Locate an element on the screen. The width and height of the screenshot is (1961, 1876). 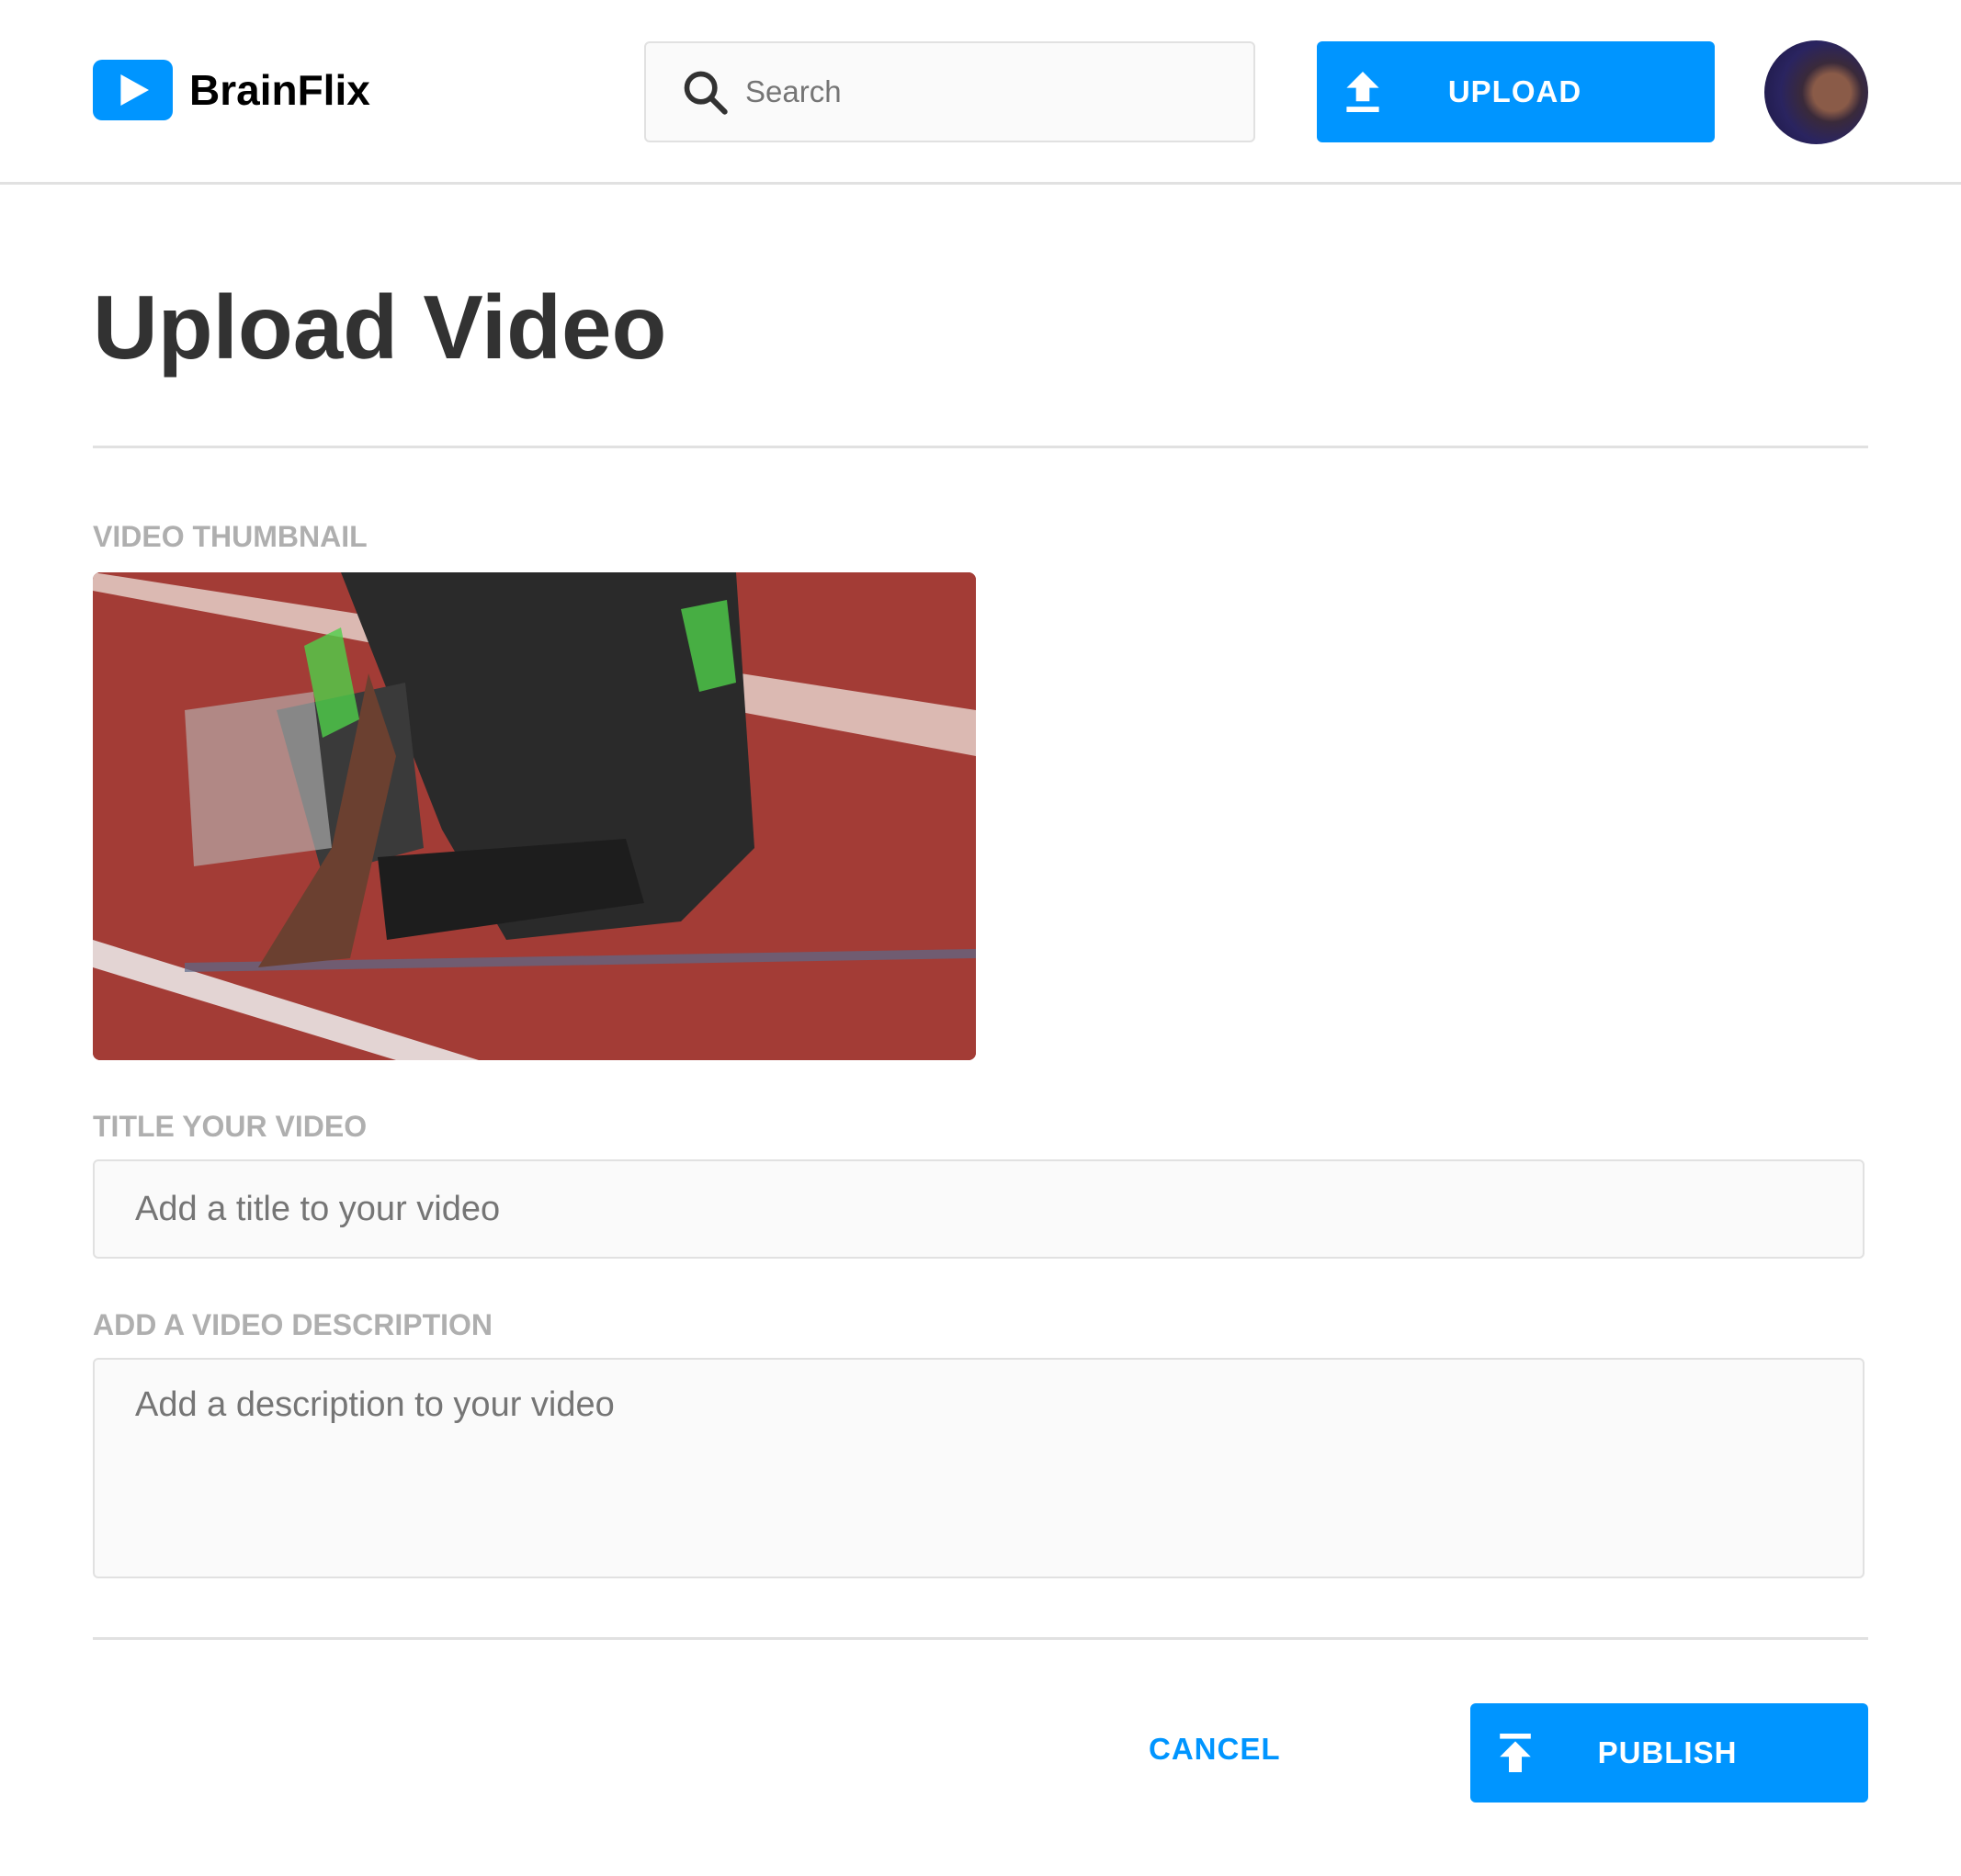
search-box is located at coordinates (949, 91).